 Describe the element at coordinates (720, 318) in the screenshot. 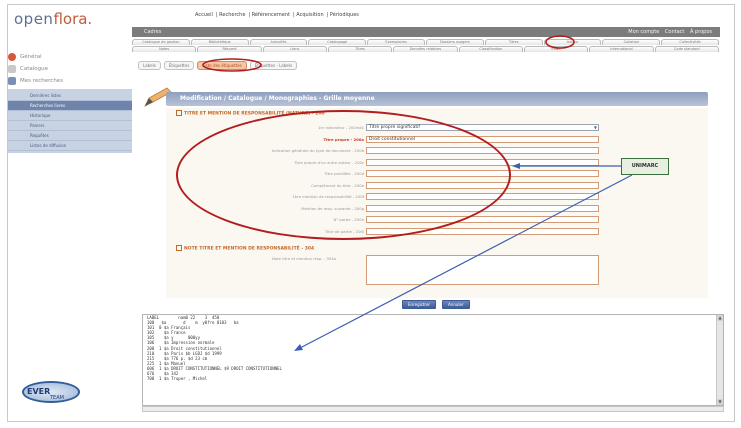

I see `scroll-up-icon: ▲` at that location.